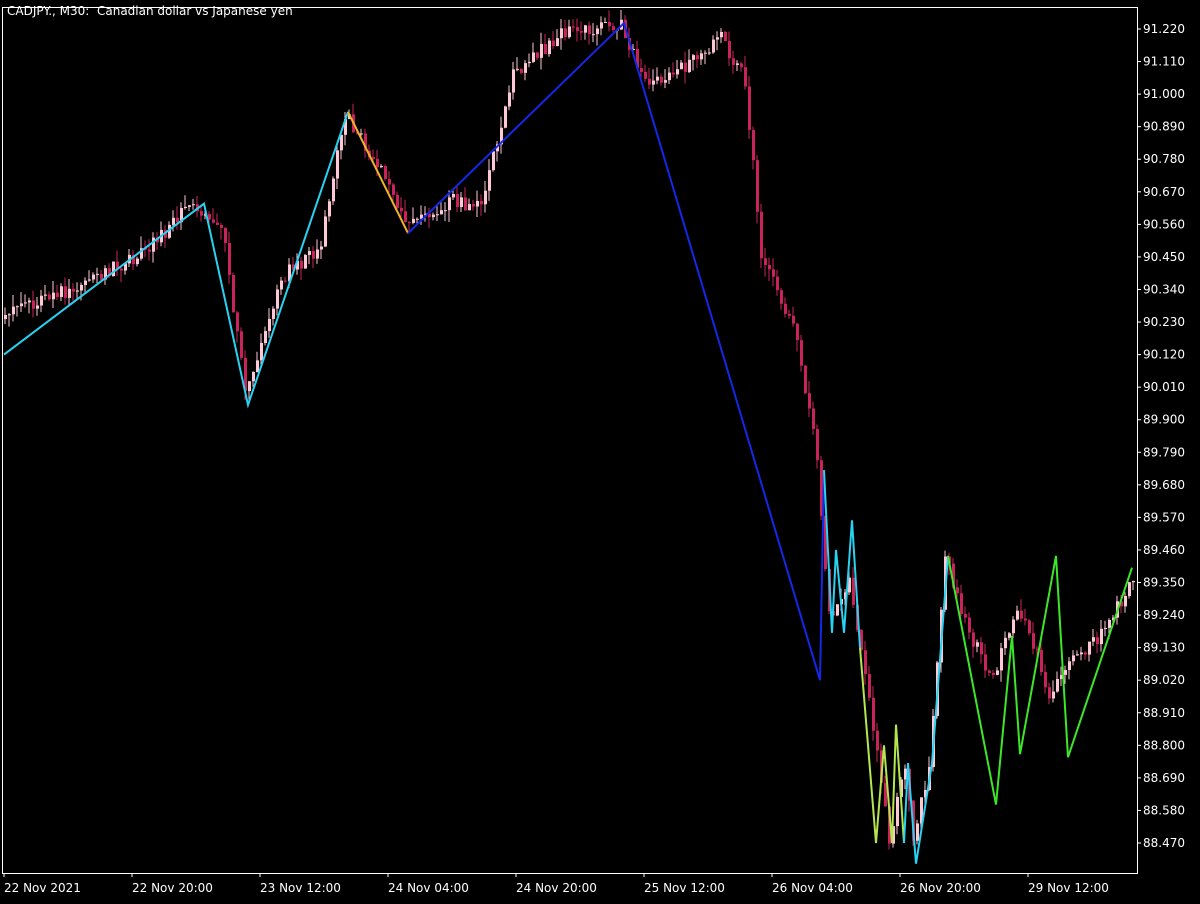  Describe the element at coordinates (1164, 192) in the screenshot. I see `y-tick-label: 90.670` at that location.